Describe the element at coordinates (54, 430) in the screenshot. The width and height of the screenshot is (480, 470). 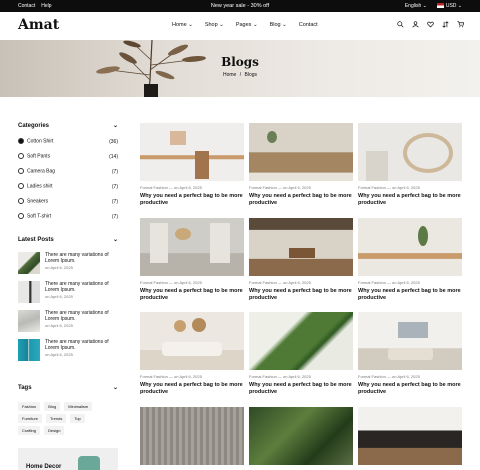
I see `tag-design: Design` at that location.